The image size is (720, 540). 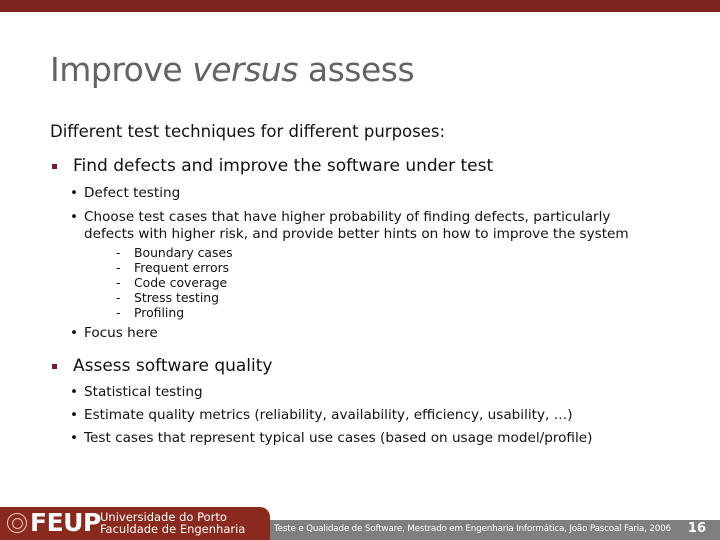 What do you see at coordinates (173, 529) in the screenshot?
I see `university-name-line2: Faculdade de Engenharia` at bounding box center [173, 529].